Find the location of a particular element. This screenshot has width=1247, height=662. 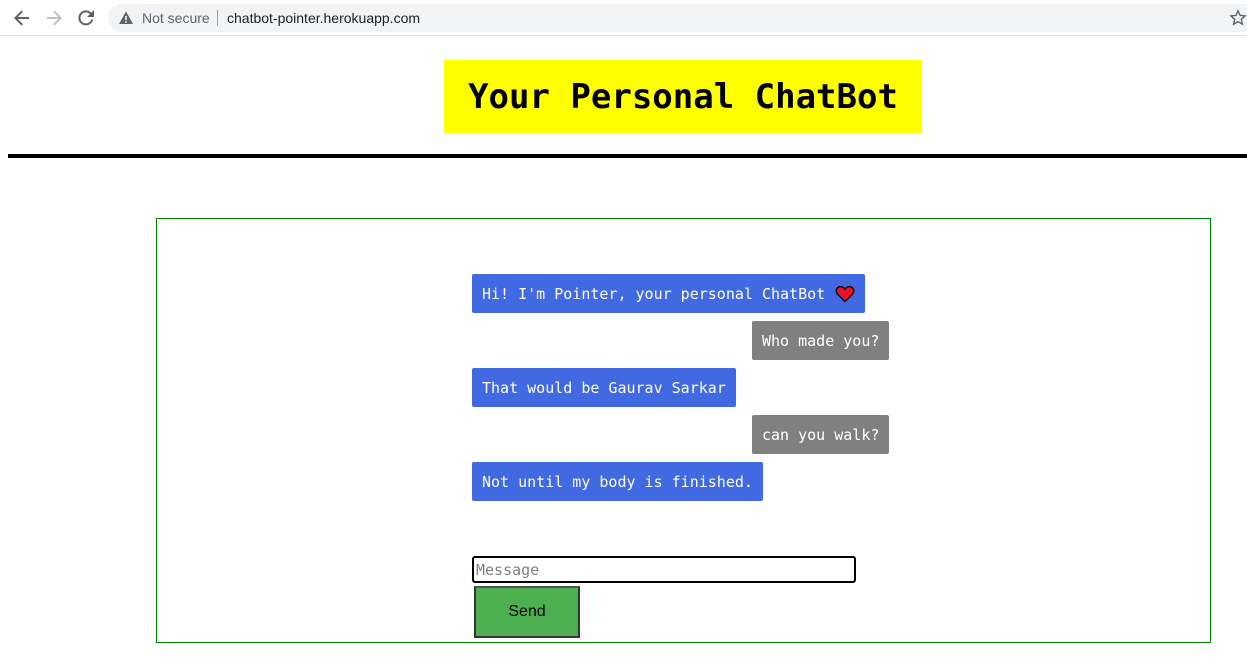

message-text: That would be Gaurav Sarkar is located at coordinates (604, 387).